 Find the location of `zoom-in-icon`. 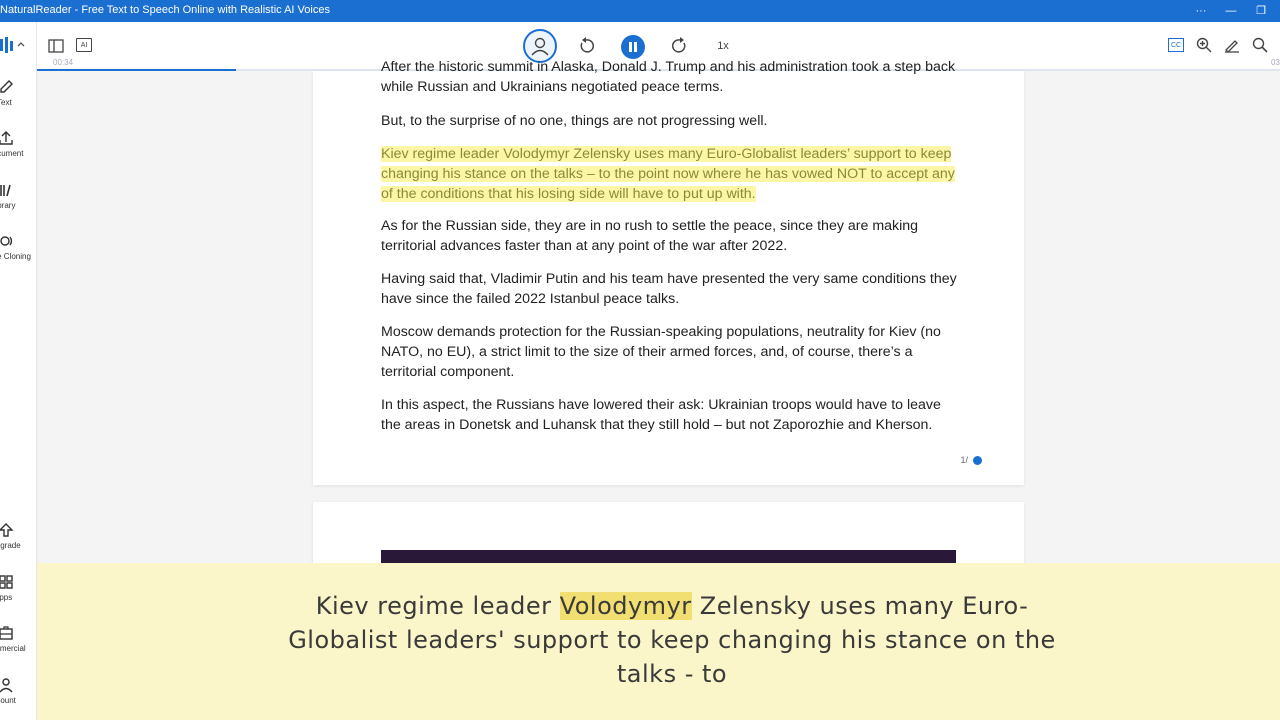

zoom-in-icon is located at coordinates (1204, 45).